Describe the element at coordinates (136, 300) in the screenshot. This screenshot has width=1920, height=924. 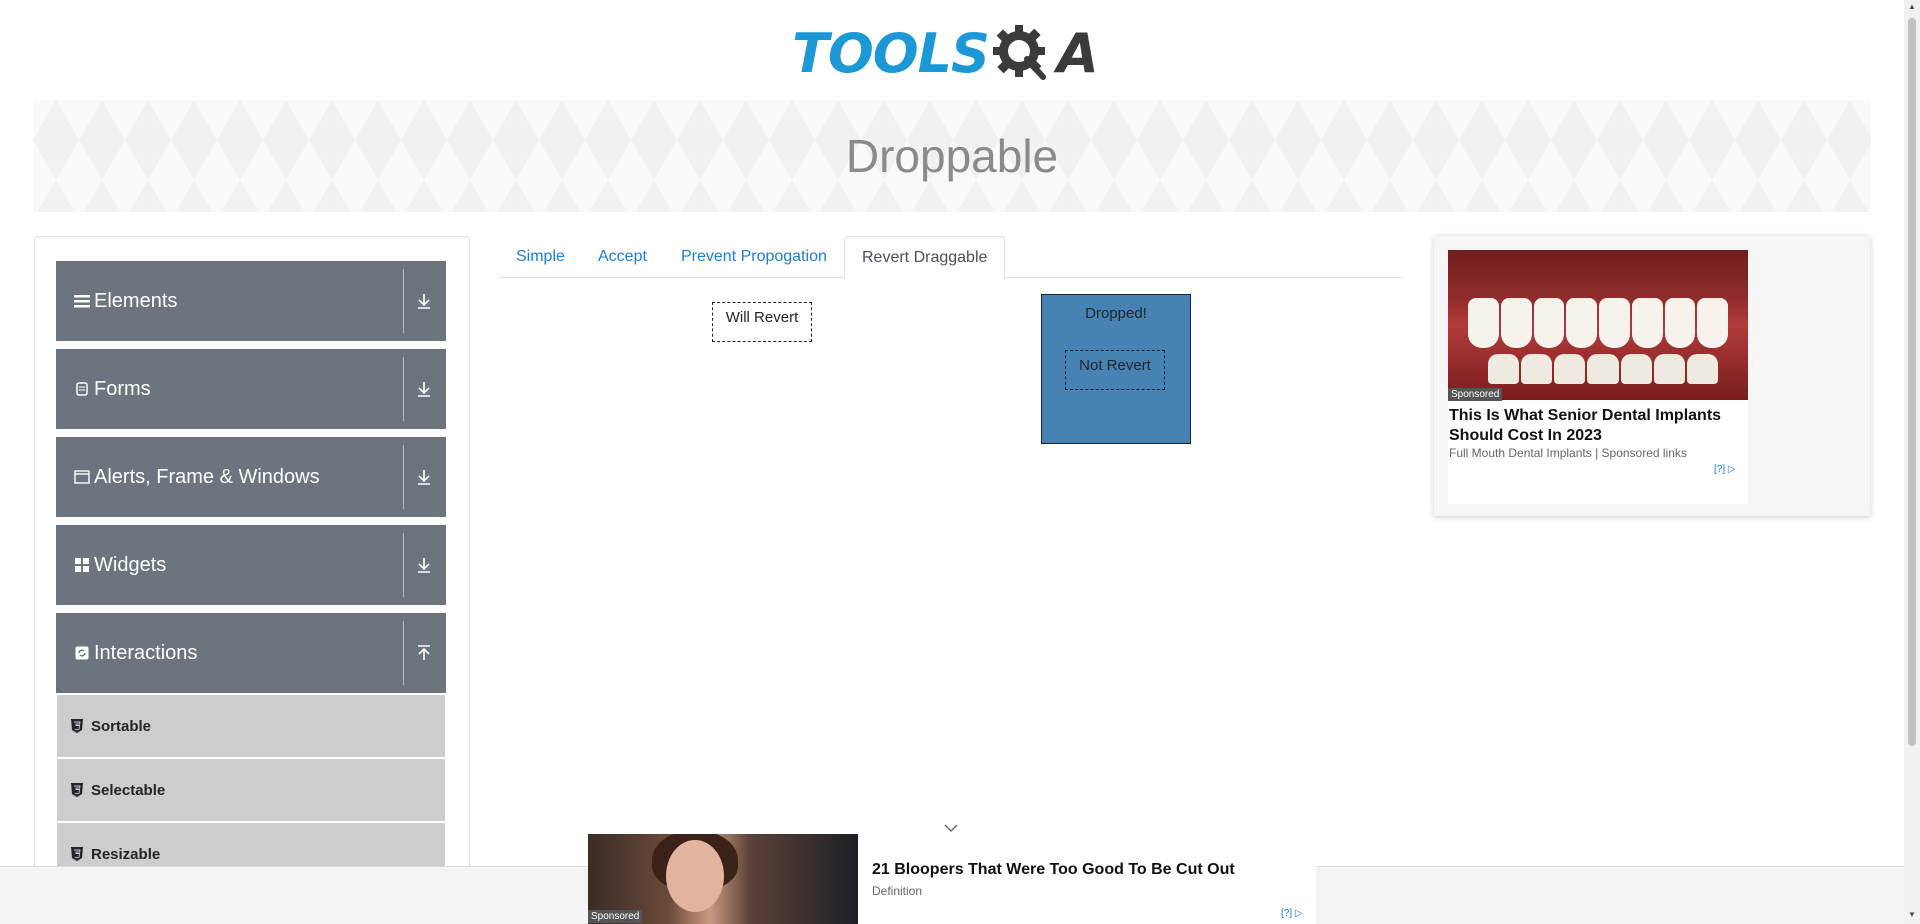
I see `sidebar-group-label: Elements` at that location.